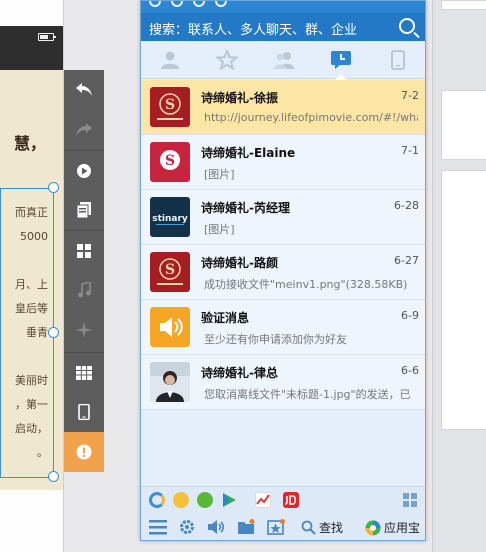 The image size is (486, 552). I want to click on play-icon, so click(84, 170).